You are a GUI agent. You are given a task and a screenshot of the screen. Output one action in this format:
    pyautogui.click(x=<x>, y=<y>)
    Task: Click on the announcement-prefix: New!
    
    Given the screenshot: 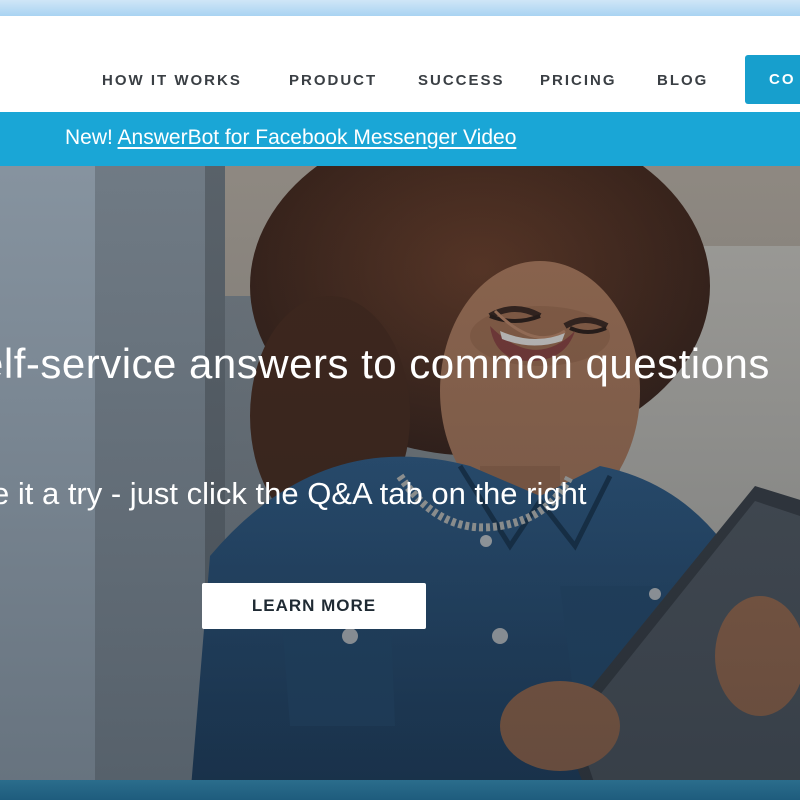 What is the action you would take?
    pyautogui.click(x=89, y=137)
    